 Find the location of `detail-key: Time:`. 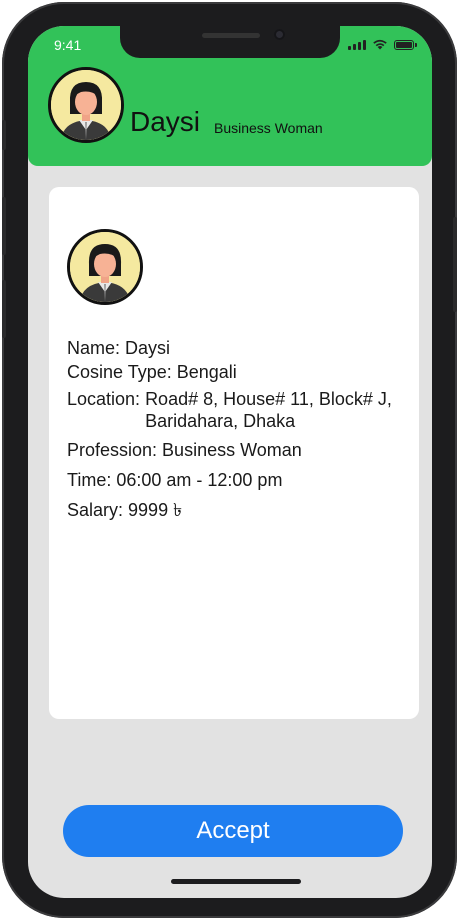

detail-key: Time: is located at coordinates (89, 480).